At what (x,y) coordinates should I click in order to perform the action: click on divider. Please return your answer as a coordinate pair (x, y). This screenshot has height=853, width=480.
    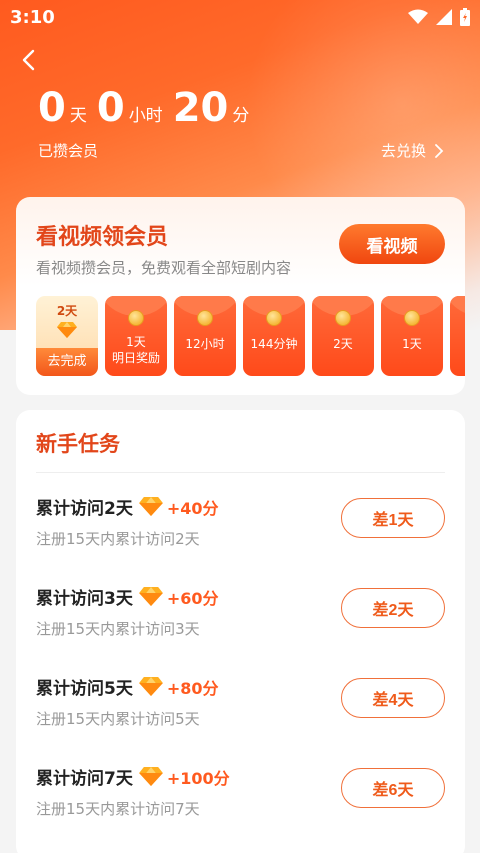
    Looking at the image, I should click on (240, 472).